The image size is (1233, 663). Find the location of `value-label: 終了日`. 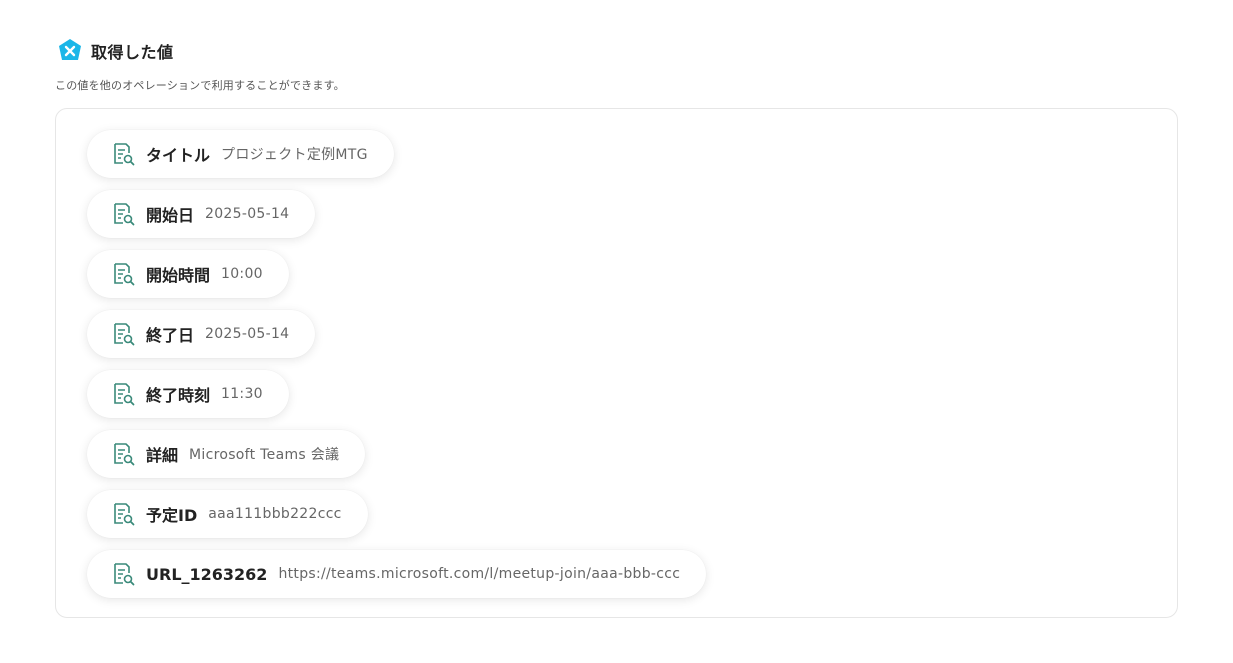

value-label: 終了日 is located at coordinates (170, 335).